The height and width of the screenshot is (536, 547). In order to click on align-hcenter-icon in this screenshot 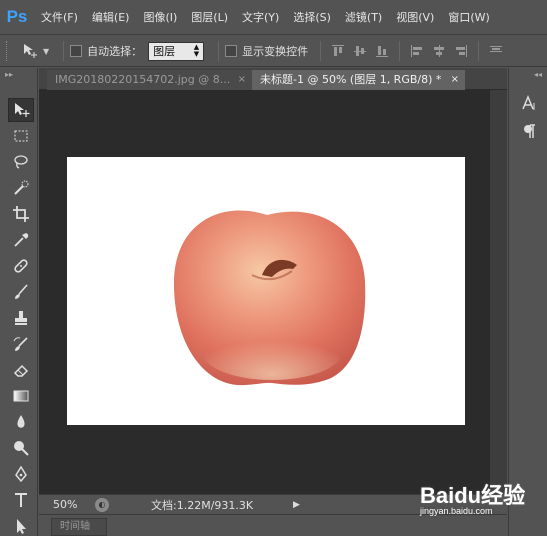, I will do `click(439, 51)`.